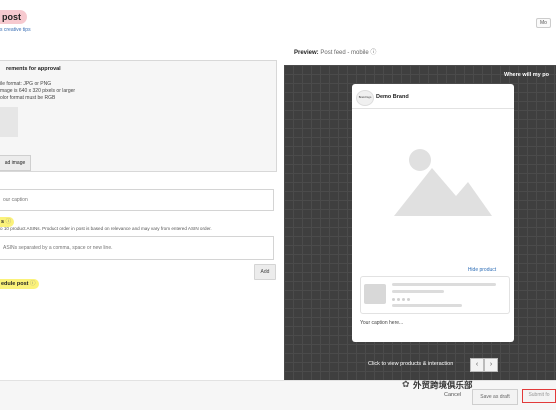  Describe the element at coordinates (543, 23) in the screenshot. I see `more-button: Mo` at that location.